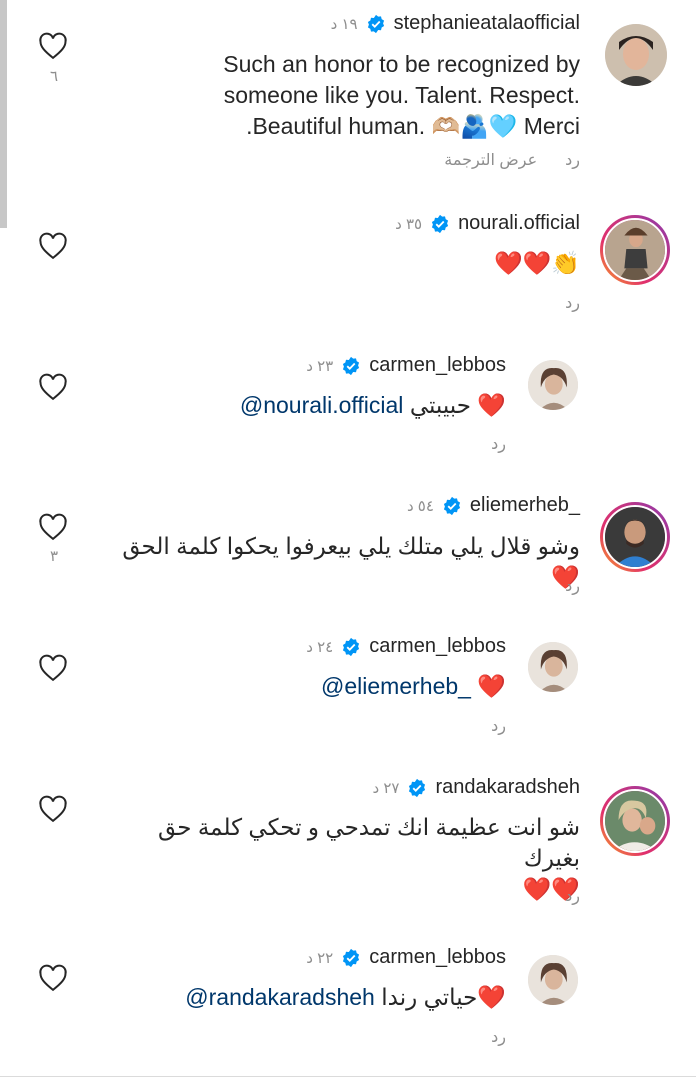 This screenshot has height=1080, width=696. Describe the element at coordinates (420, 506) in the screenshot. I see `comment-time: ٥٤ د` at that location.